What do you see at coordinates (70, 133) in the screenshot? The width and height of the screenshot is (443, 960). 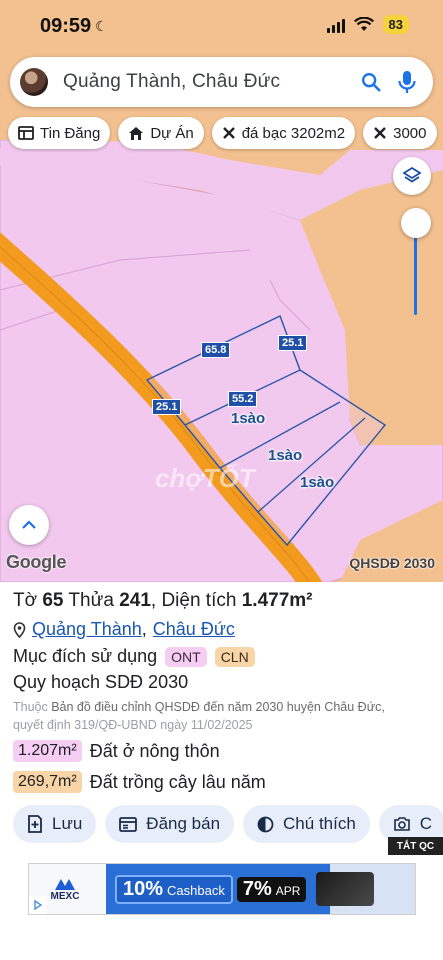 I see `chip-label: Tin Đăng` at bounding box center [70, 133].